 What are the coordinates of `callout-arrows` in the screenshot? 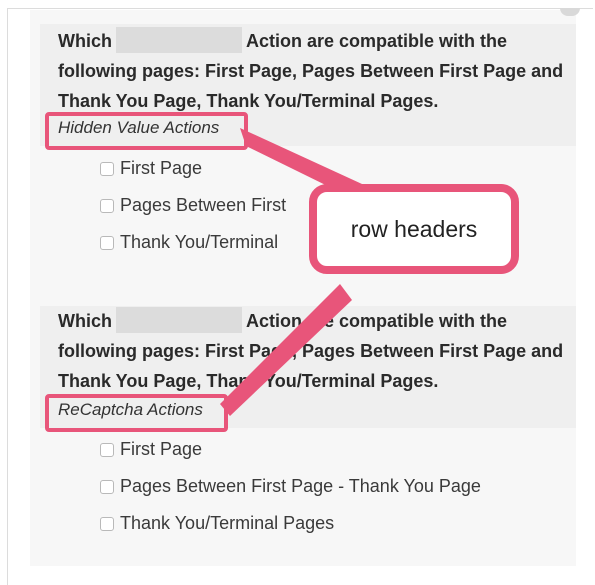 It's located at (291, 272).